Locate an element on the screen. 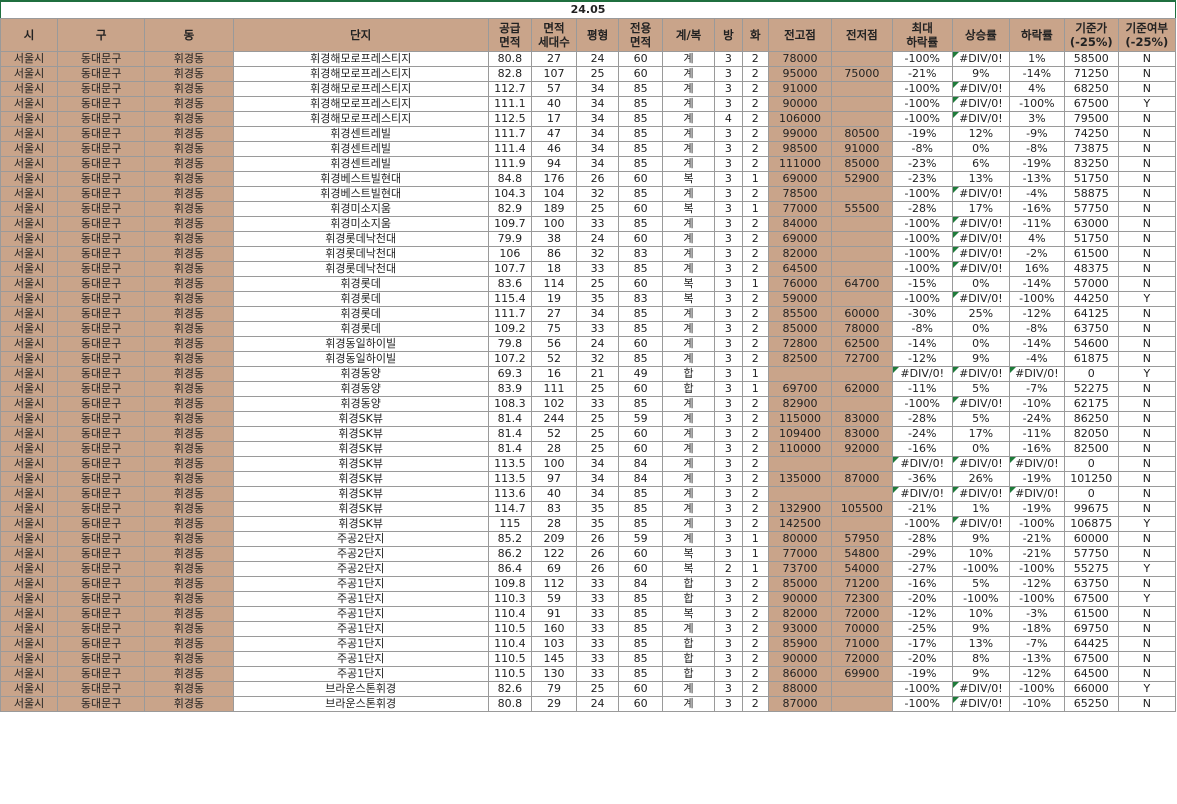 This screenshot has width=1177, height=804. table-cell: 2 is located at coordinates (755, 419).